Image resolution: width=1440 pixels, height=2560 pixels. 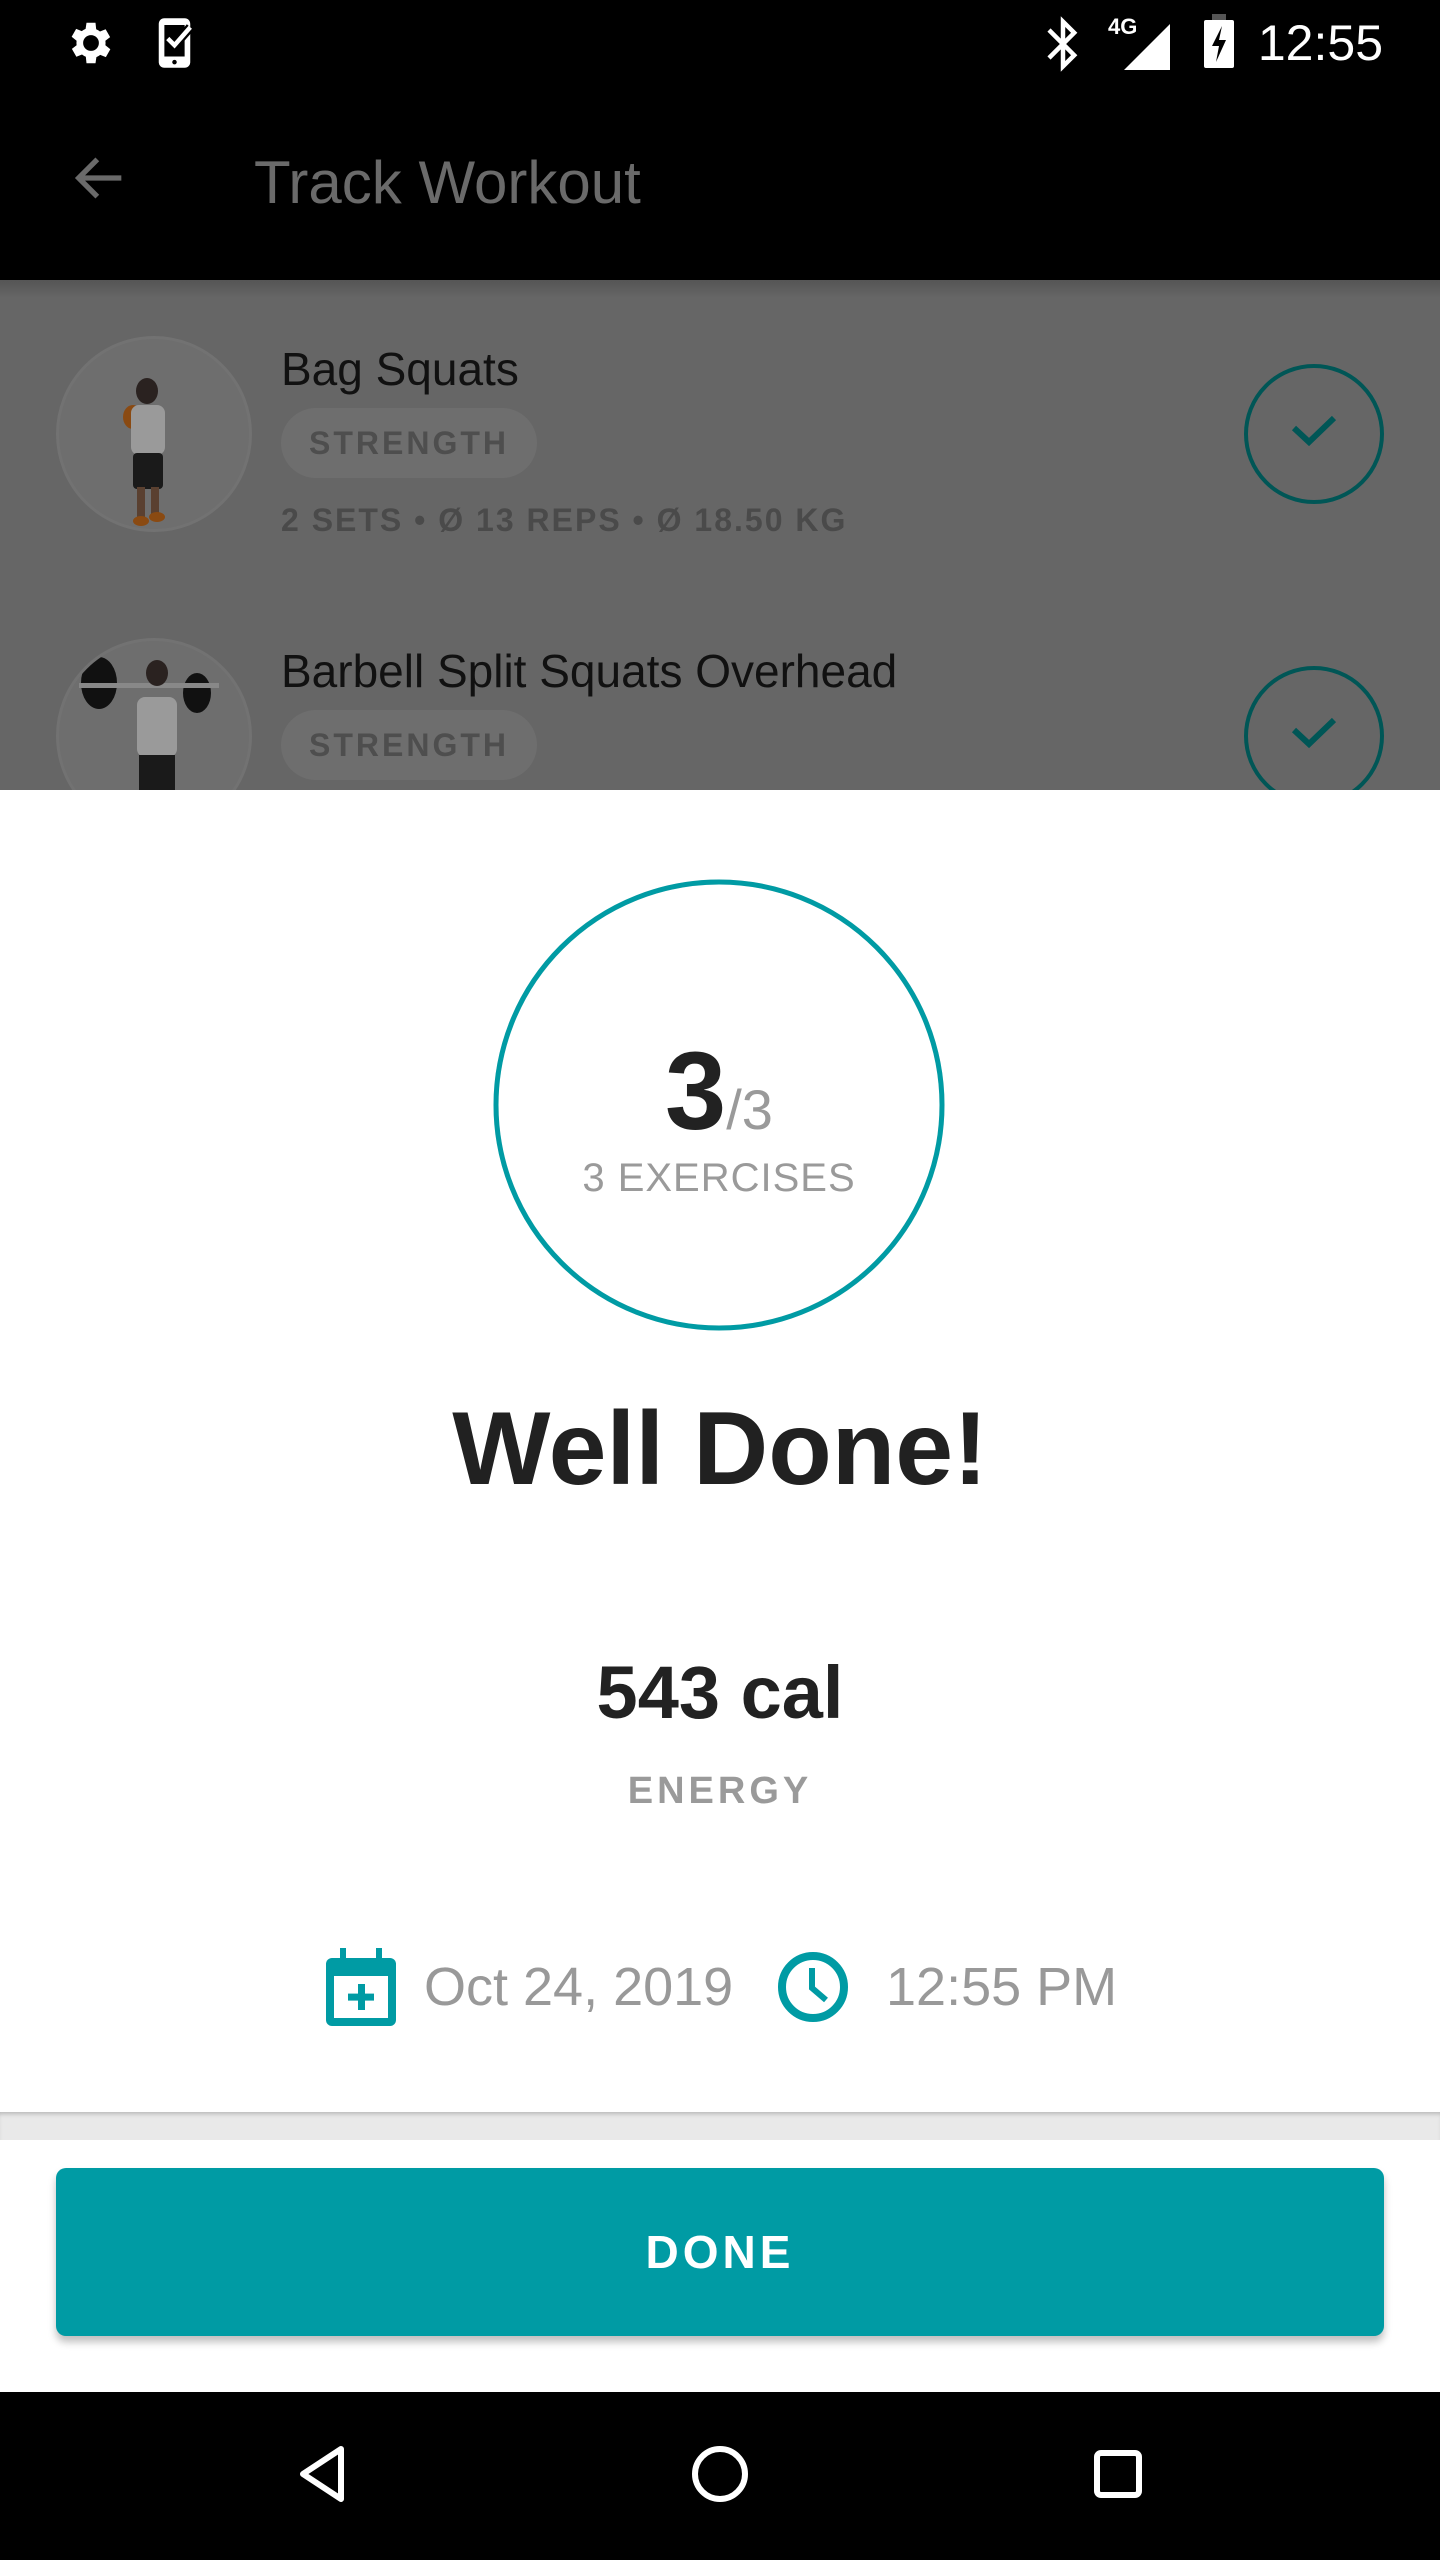 I want to click on total-count: /3, so click(x=749, y=1109).